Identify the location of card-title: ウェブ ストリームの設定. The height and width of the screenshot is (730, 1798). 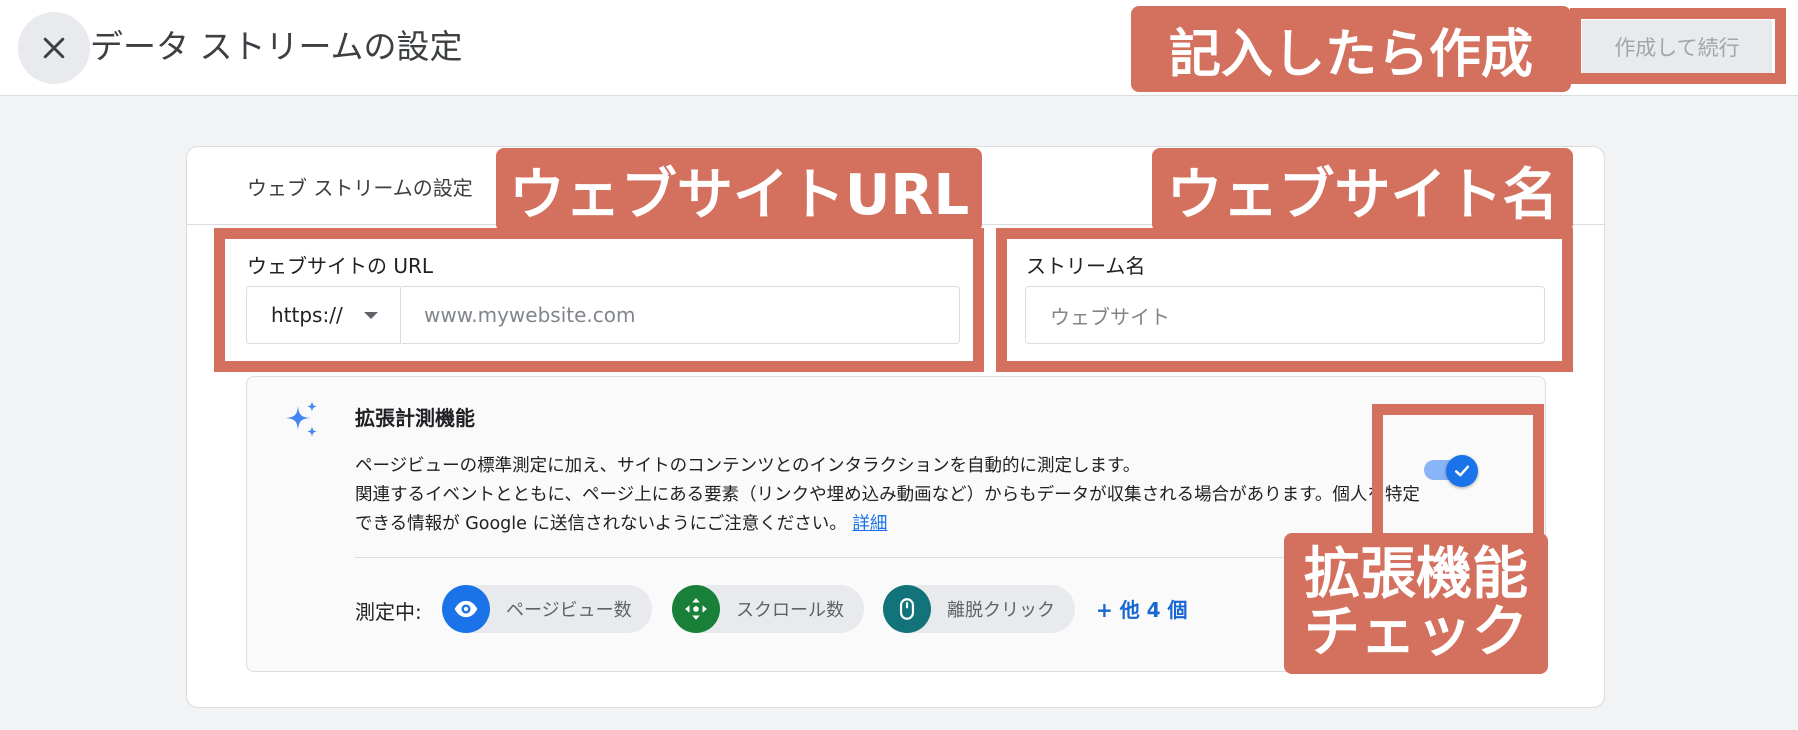
(360, 188).